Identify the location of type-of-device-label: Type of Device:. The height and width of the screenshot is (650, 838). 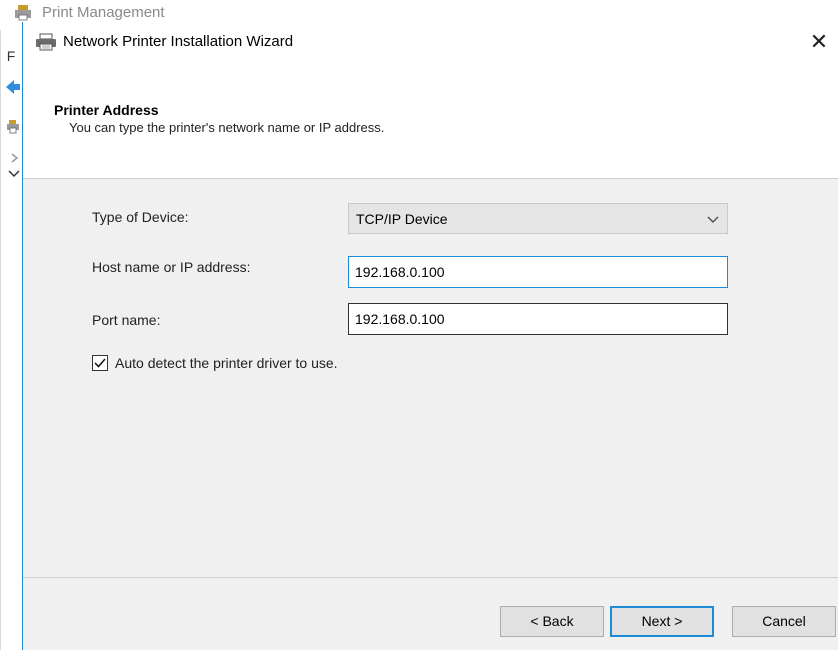
(140, 217).